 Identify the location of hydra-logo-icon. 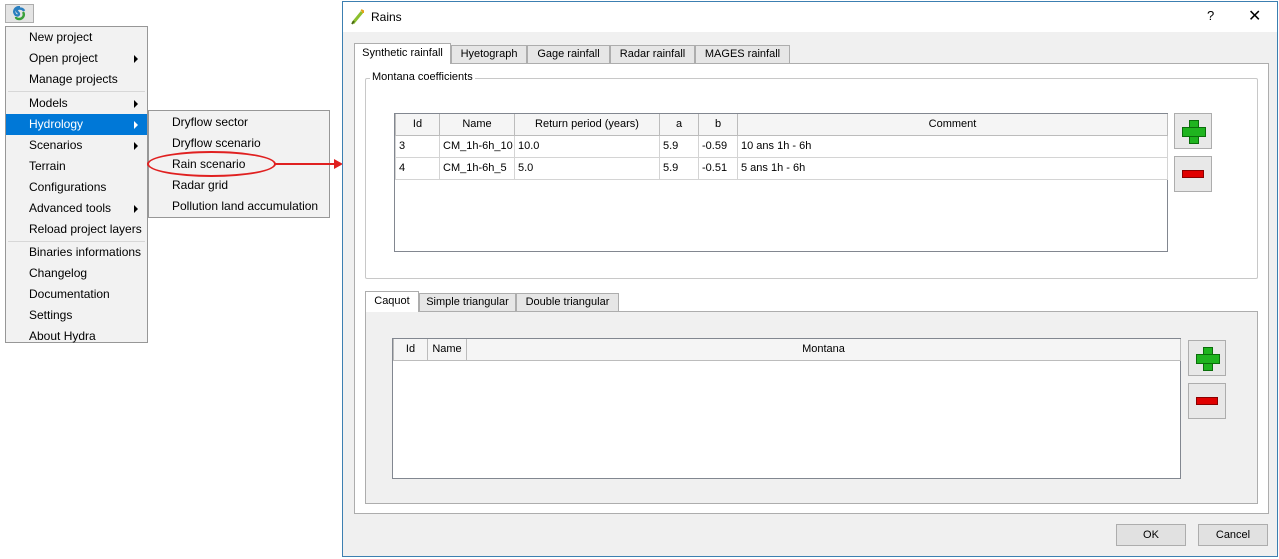
(18, 13).